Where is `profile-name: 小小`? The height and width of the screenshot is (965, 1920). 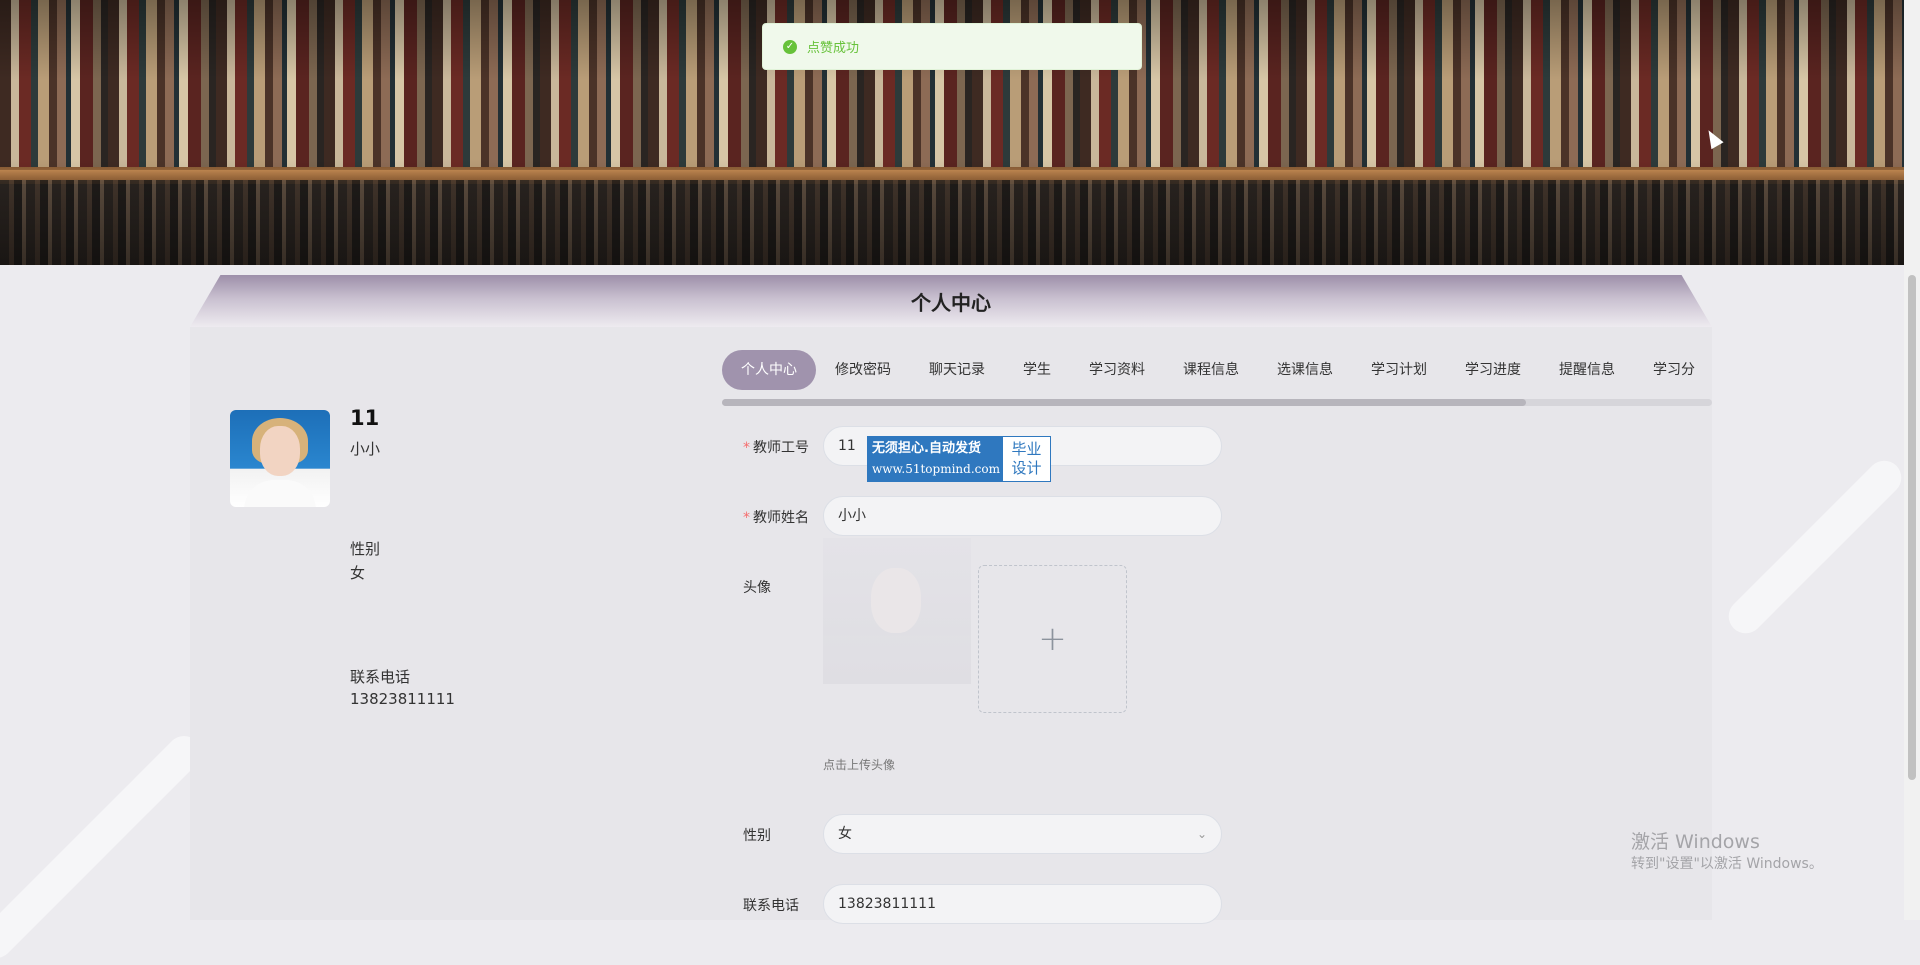
profile-name: 小小 is located at coordinates (365, 449).